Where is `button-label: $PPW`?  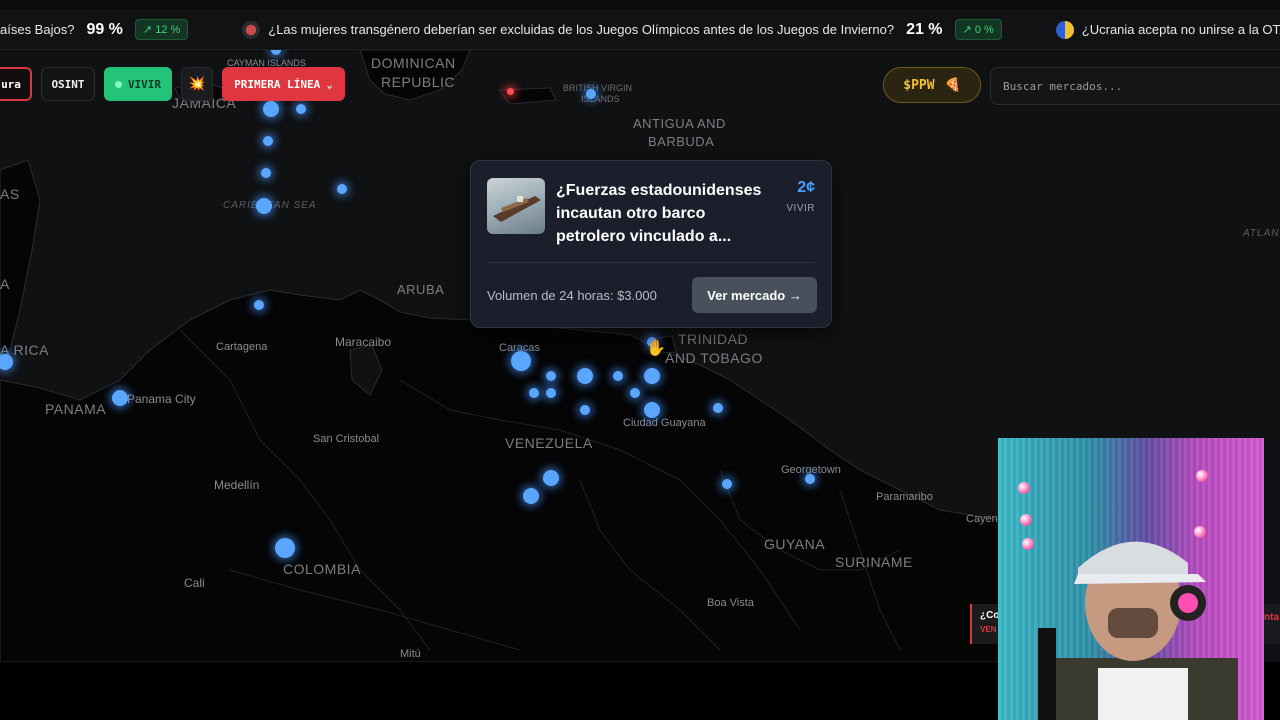 button-label: $PPW is located at coordinates (919, 85).